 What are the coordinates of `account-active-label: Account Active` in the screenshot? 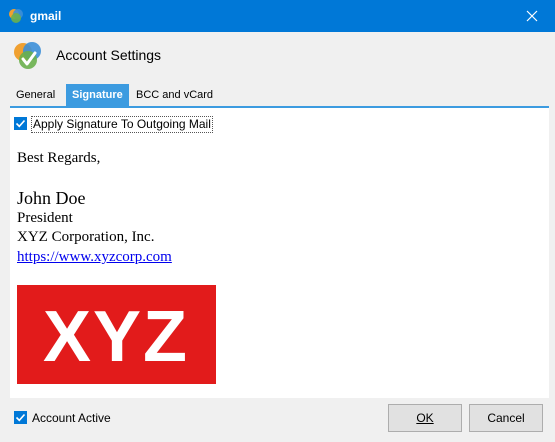 It's located at (71, 418).